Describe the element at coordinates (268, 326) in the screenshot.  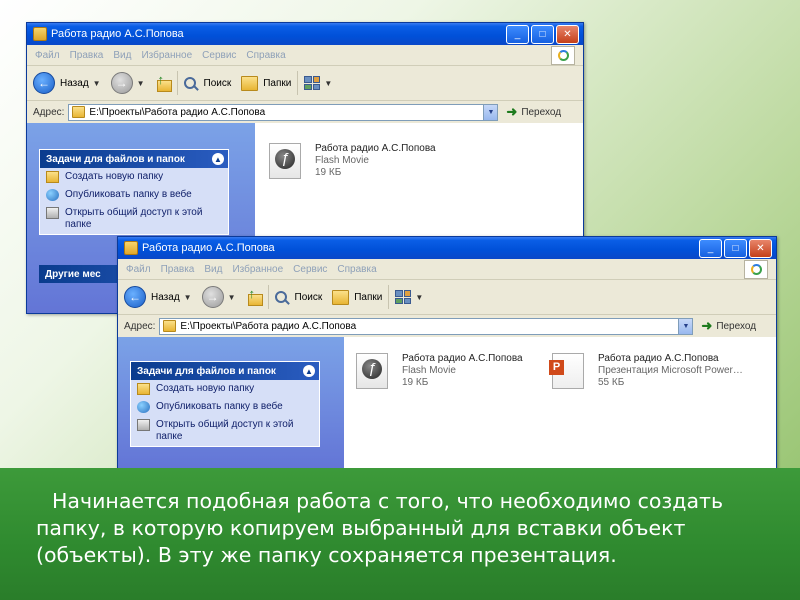
I see `address-path: E:\Проекты\Работа радио А.С.Попова` at that location.